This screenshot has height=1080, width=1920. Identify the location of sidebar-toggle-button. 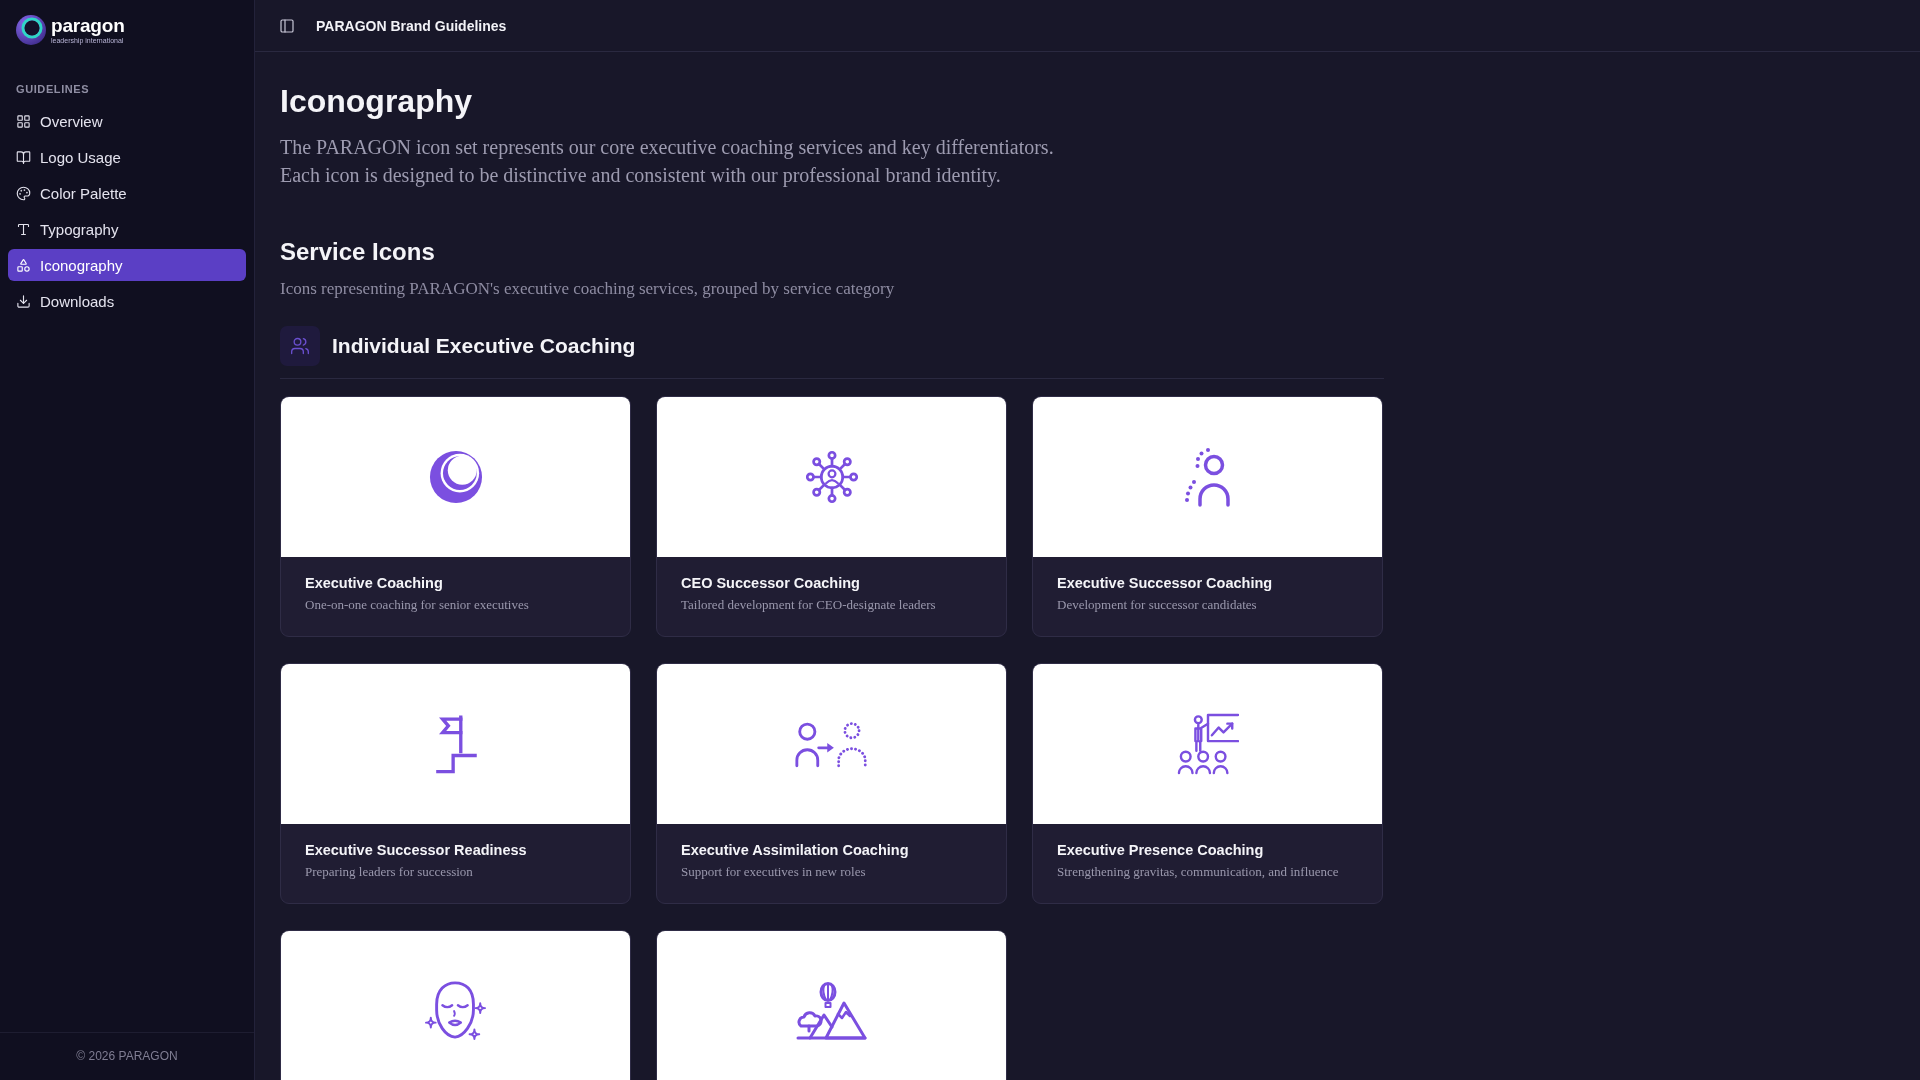
(287, 25).